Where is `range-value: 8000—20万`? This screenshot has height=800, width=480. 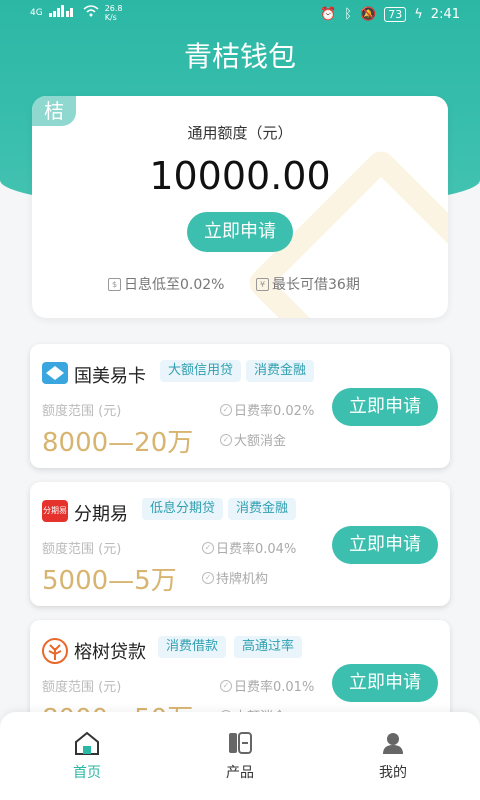 range-value: 8000—20万 is located at coordinates (118, 443).